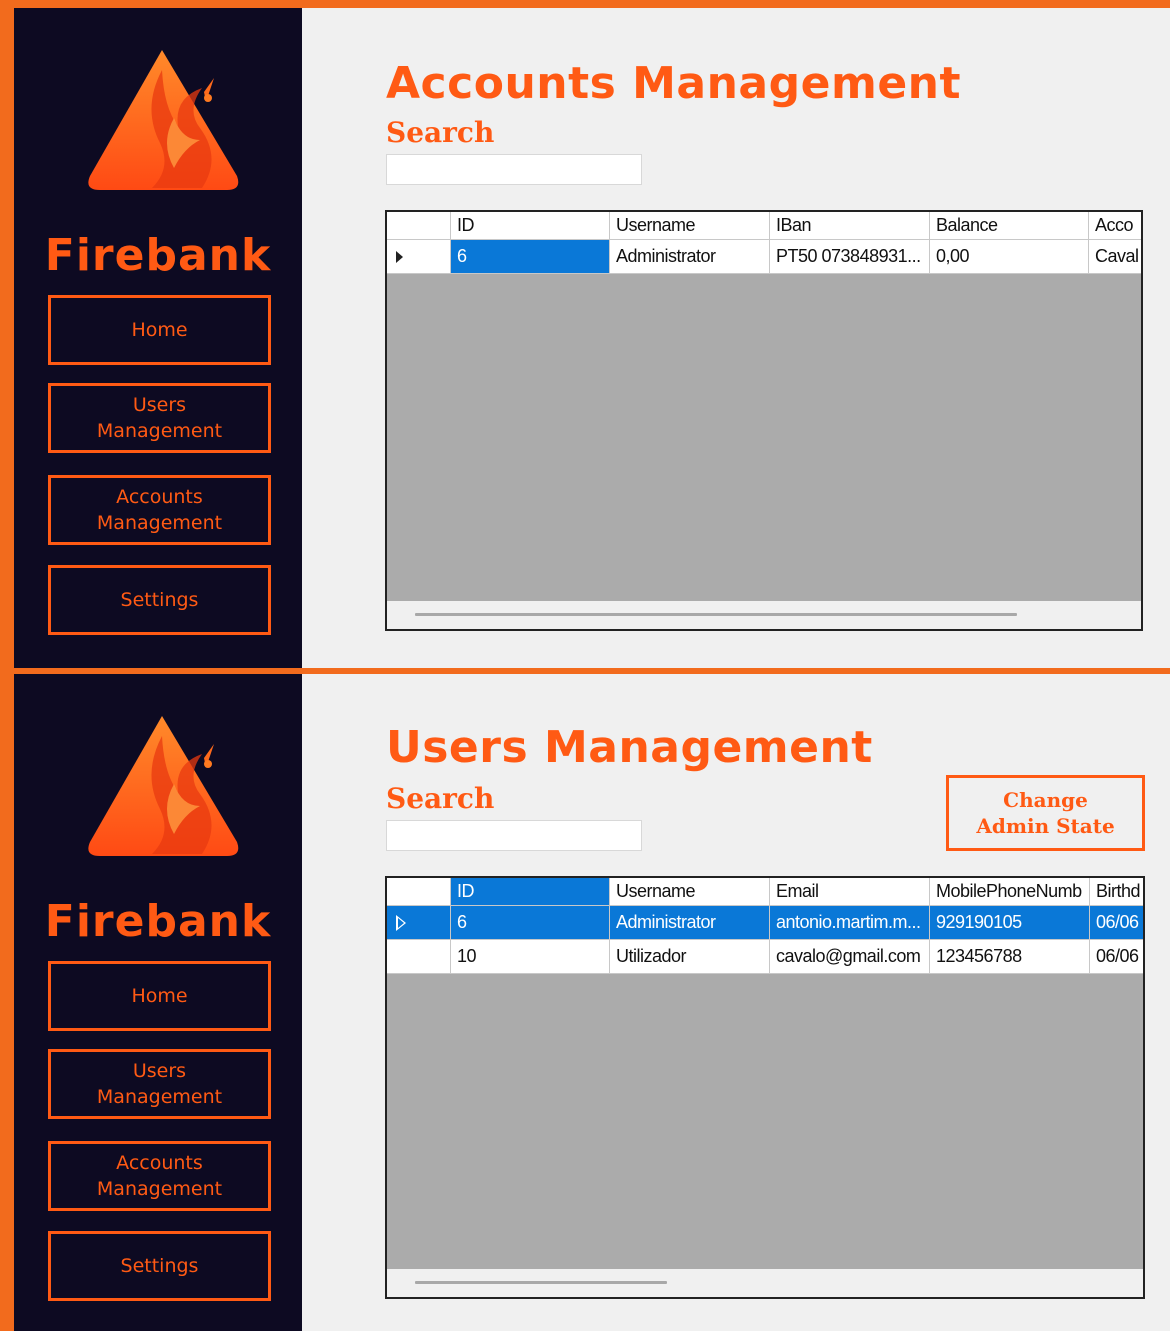 This screenshot has height=1331, width=1170. Describe the element at coordinates (629, 747) in the screenshot. I see `page-title: Users Management` at that location.